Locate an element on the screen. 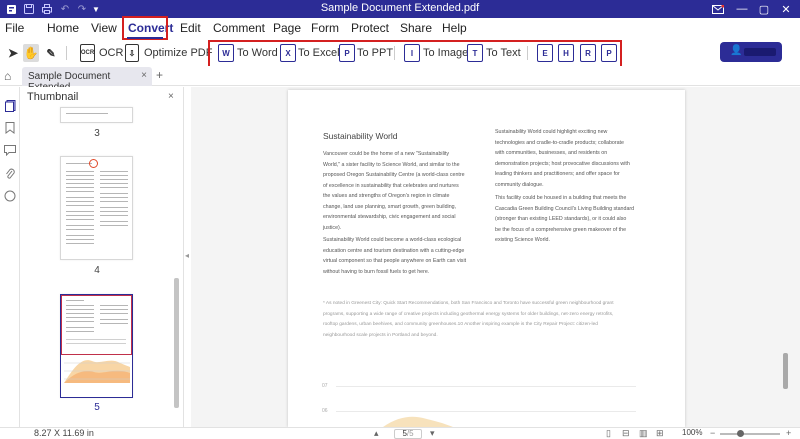  two-page-view-icon: ▥ is located at coordinates (643, 433).